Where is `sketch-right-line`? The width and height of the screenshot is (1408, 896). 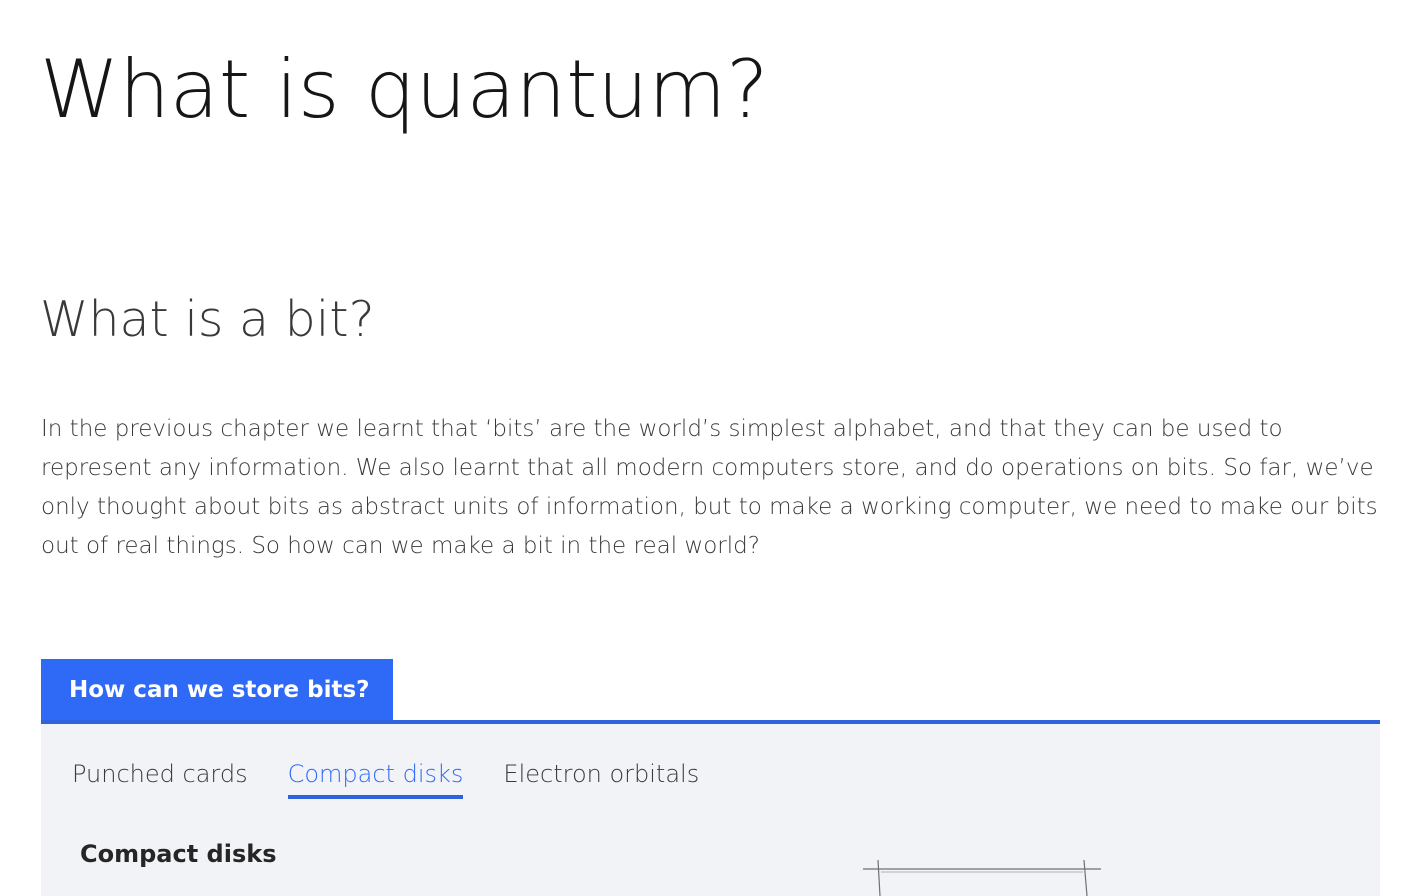
sketch-right-line is located at coordinates (1085, 877).